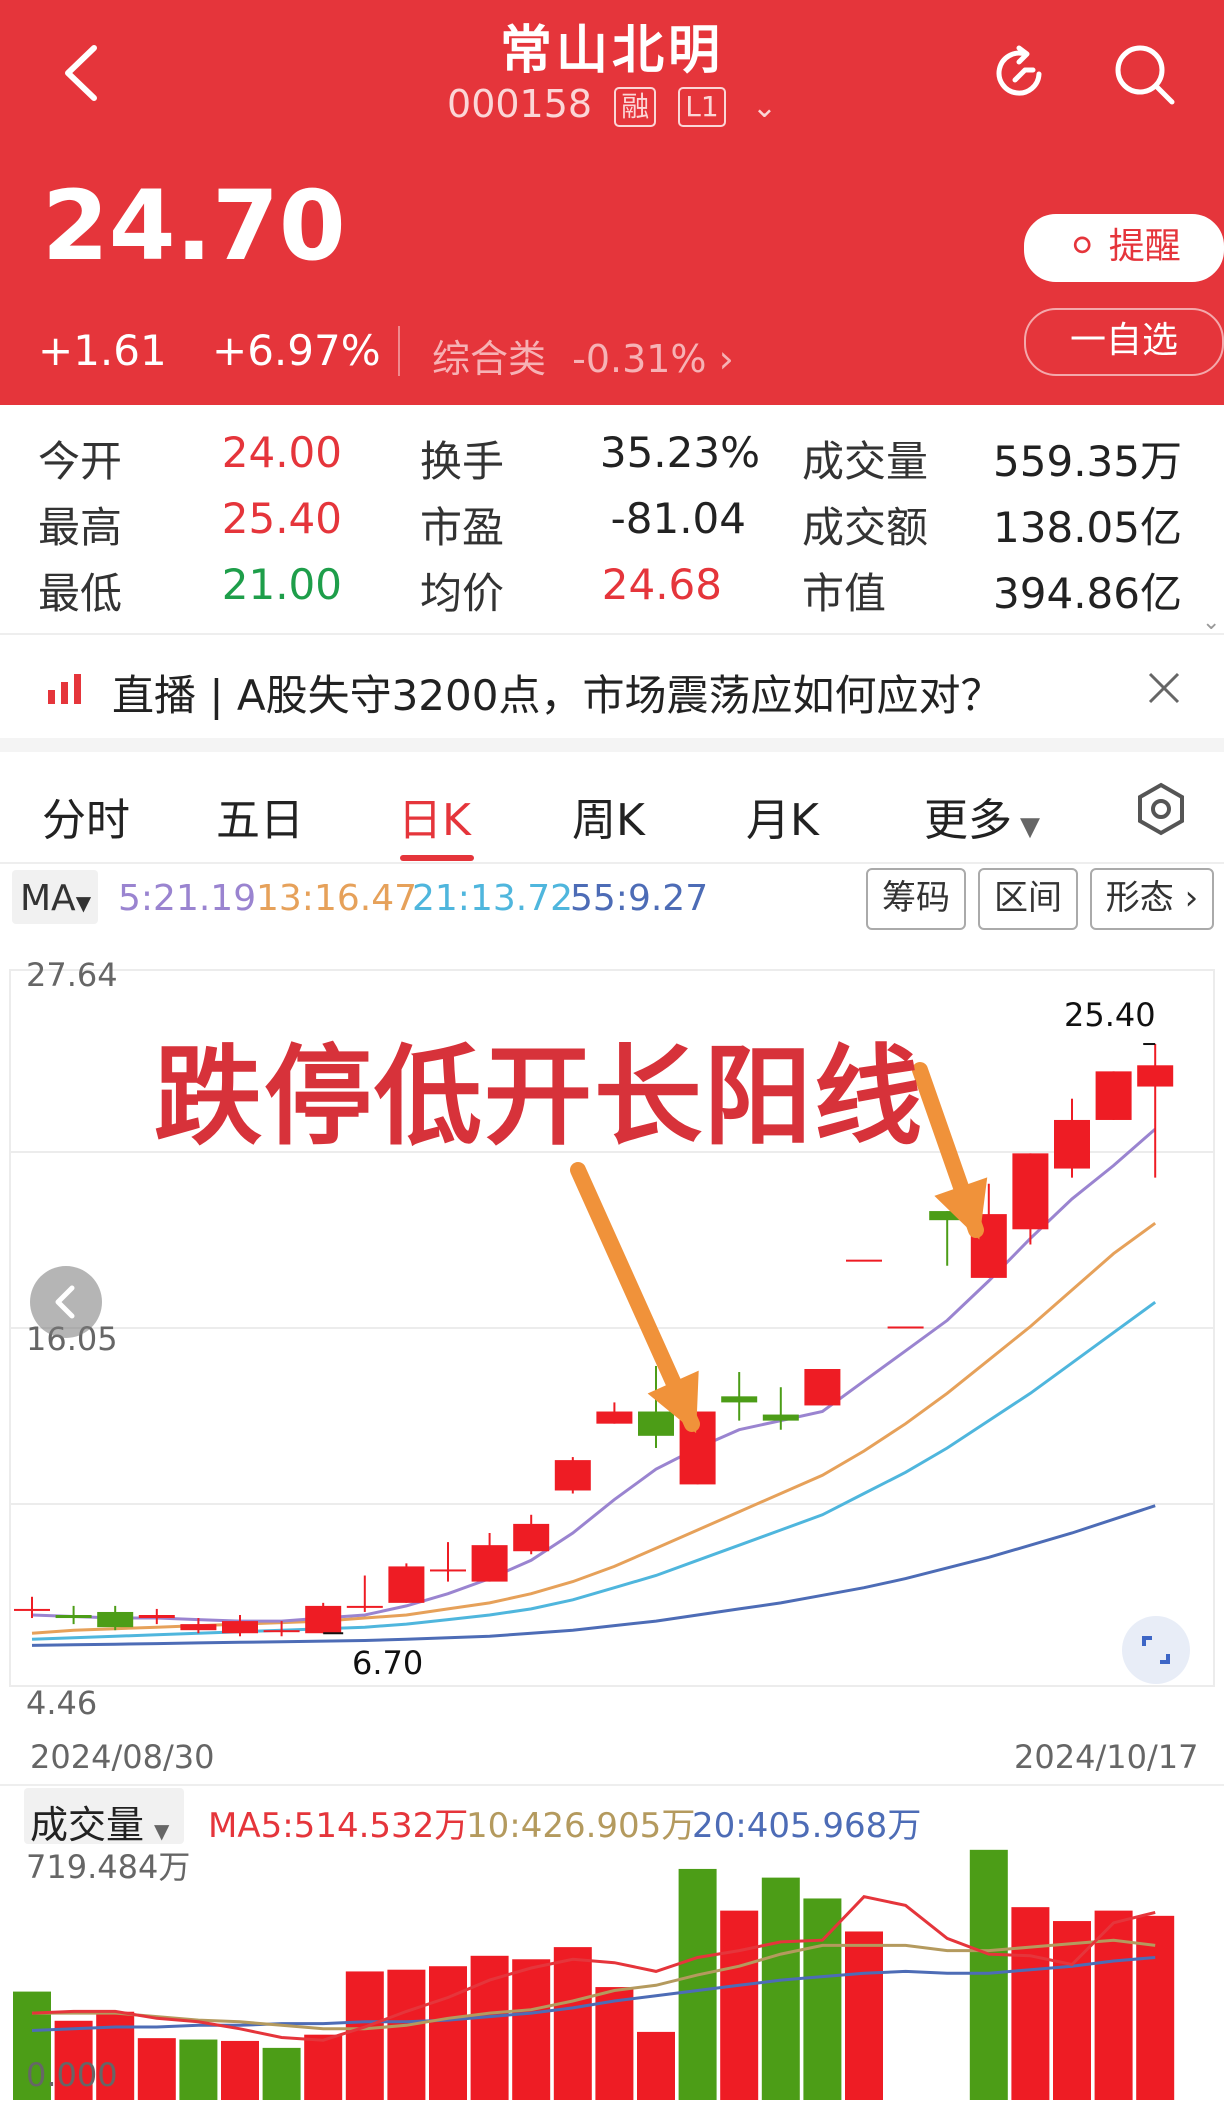  Describe the element at coordinates (86, 816) in the screenshot. I see `tab-intraday: 分时` at that location.